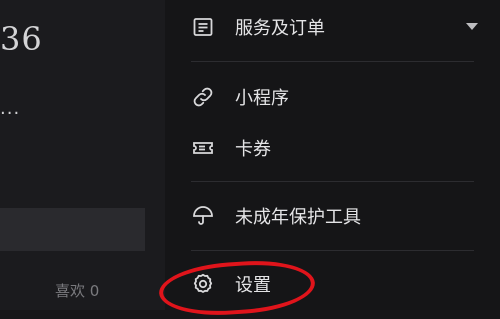 The image size is (500, 319). I want to click on gear-icon, so click(203, 284).